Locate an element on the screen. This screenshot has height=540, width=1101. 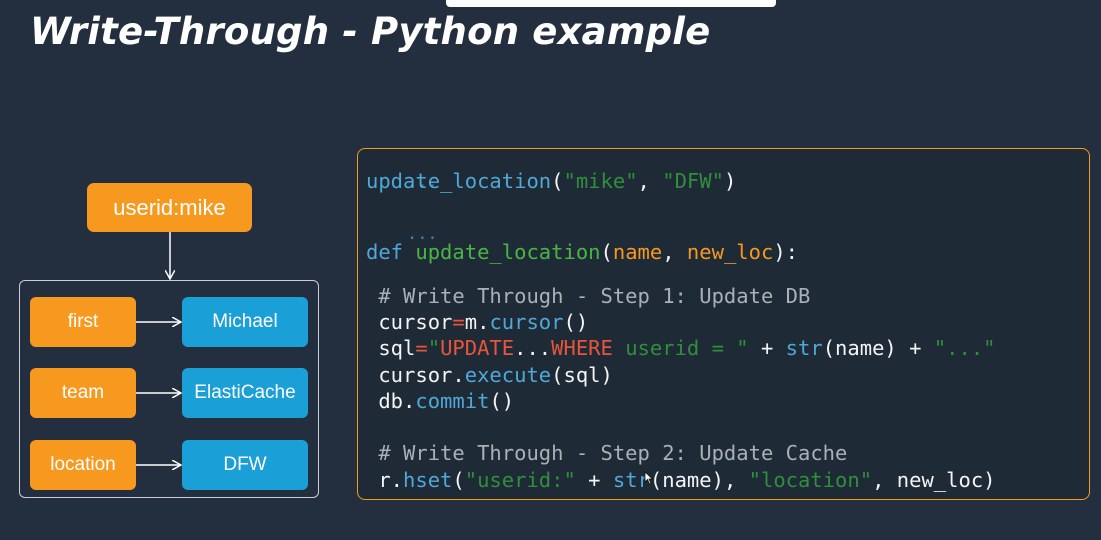
code-token: name is located at coordinates (637, 252).